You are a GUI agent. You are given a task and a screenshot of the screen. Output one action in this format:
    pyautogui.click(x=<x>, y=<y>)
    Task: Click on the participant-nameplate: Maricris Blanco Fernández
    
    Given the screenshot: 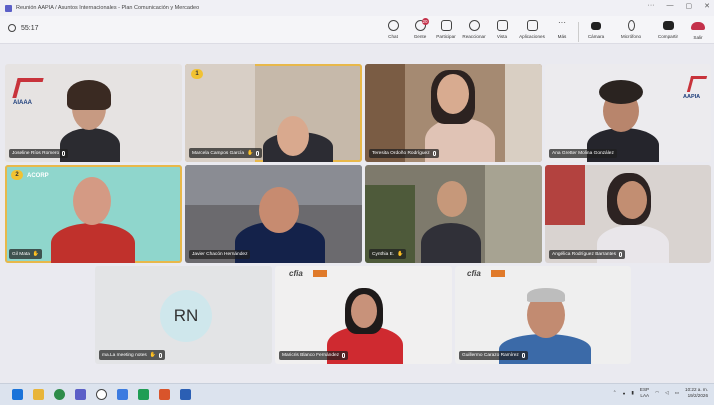 What is the action you would take?
    pyautogui.click(x=314, y=355)
    